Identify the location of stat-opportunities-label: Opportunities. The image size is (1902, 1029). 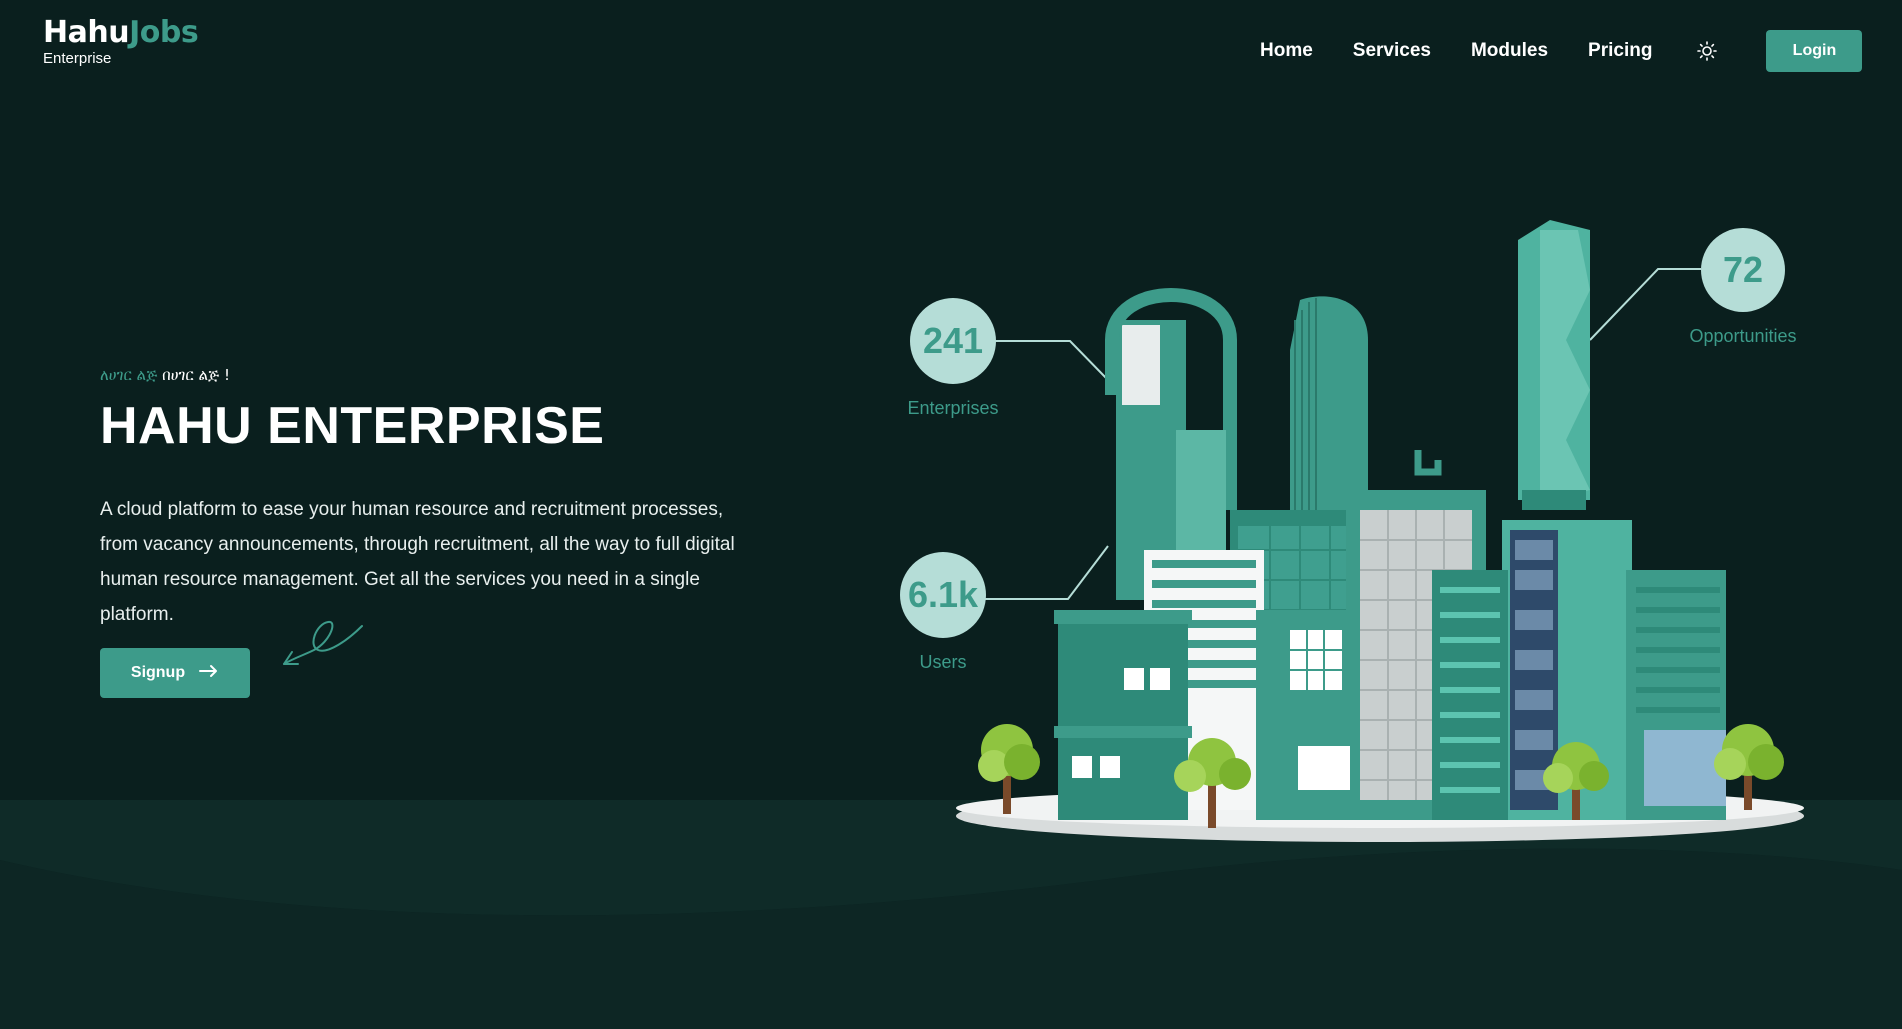
(1743, 336).